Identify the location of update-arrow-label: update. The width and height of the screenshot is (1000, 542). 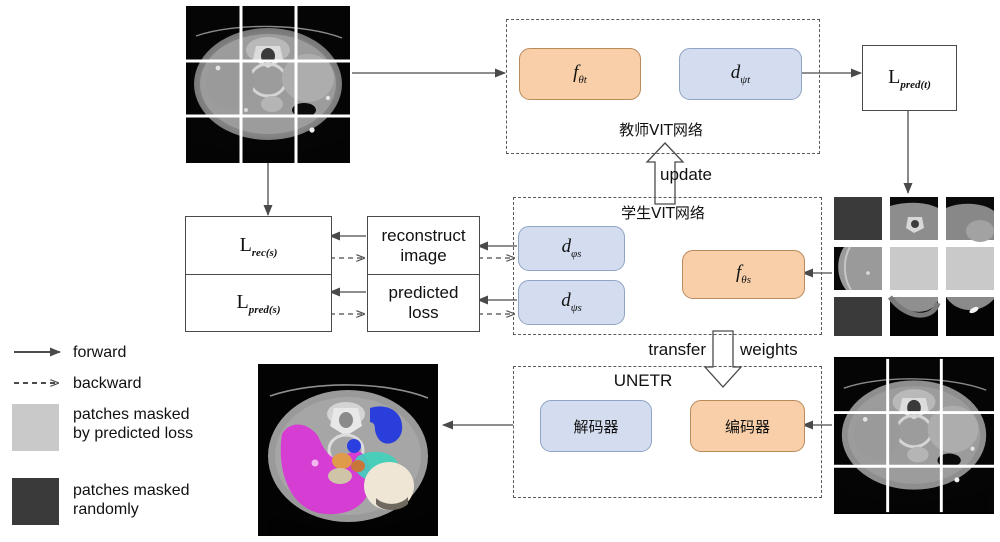
(686, 174).